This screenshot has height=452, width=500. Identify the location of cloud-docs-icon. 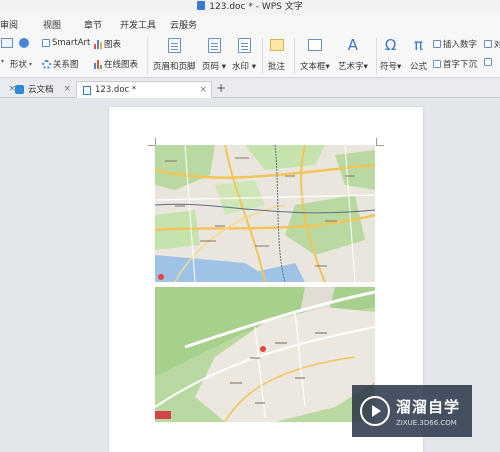
(19, 89).